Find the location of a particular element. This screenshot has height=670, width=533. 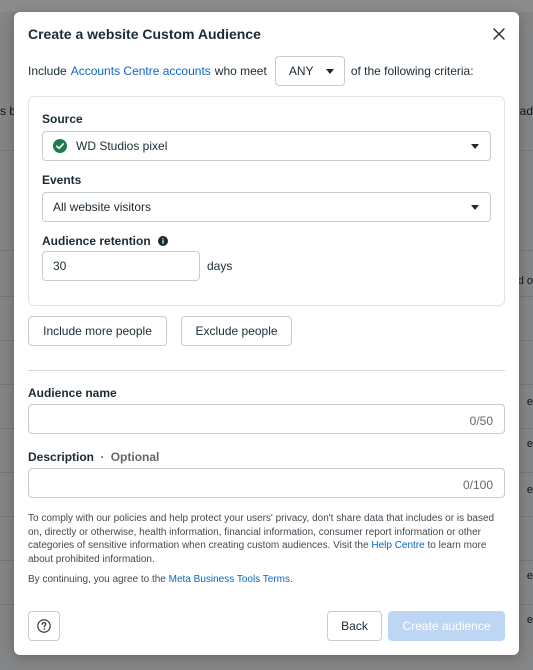

help-centre-link: Help Centre is located at coordinates (397, 545).